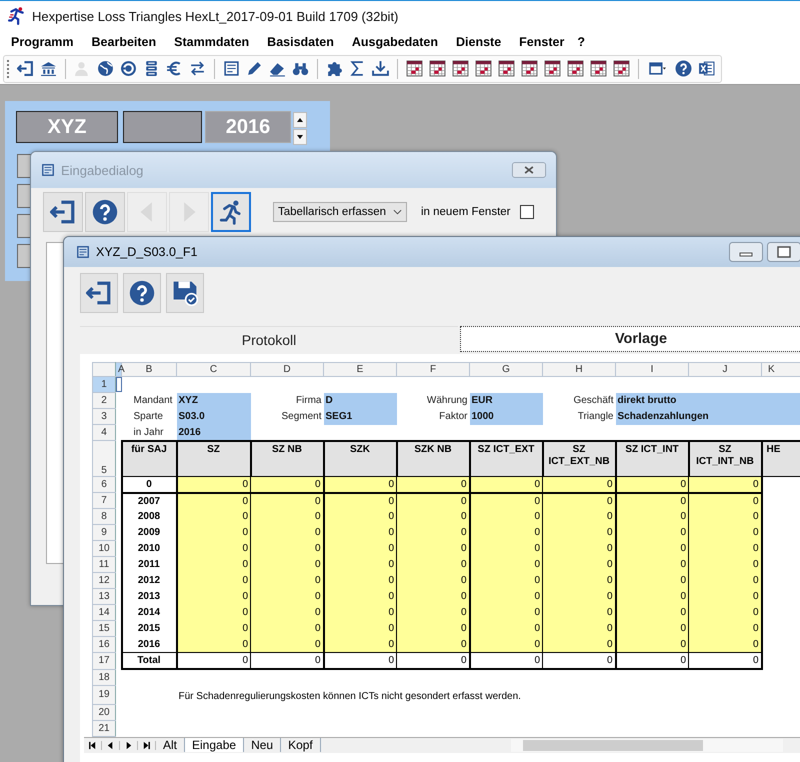 The height and width of the screenshot is (762, 800). Describe the element at coordinates (104, 660) in the screenshot. I see `row-number: 17` at that location.